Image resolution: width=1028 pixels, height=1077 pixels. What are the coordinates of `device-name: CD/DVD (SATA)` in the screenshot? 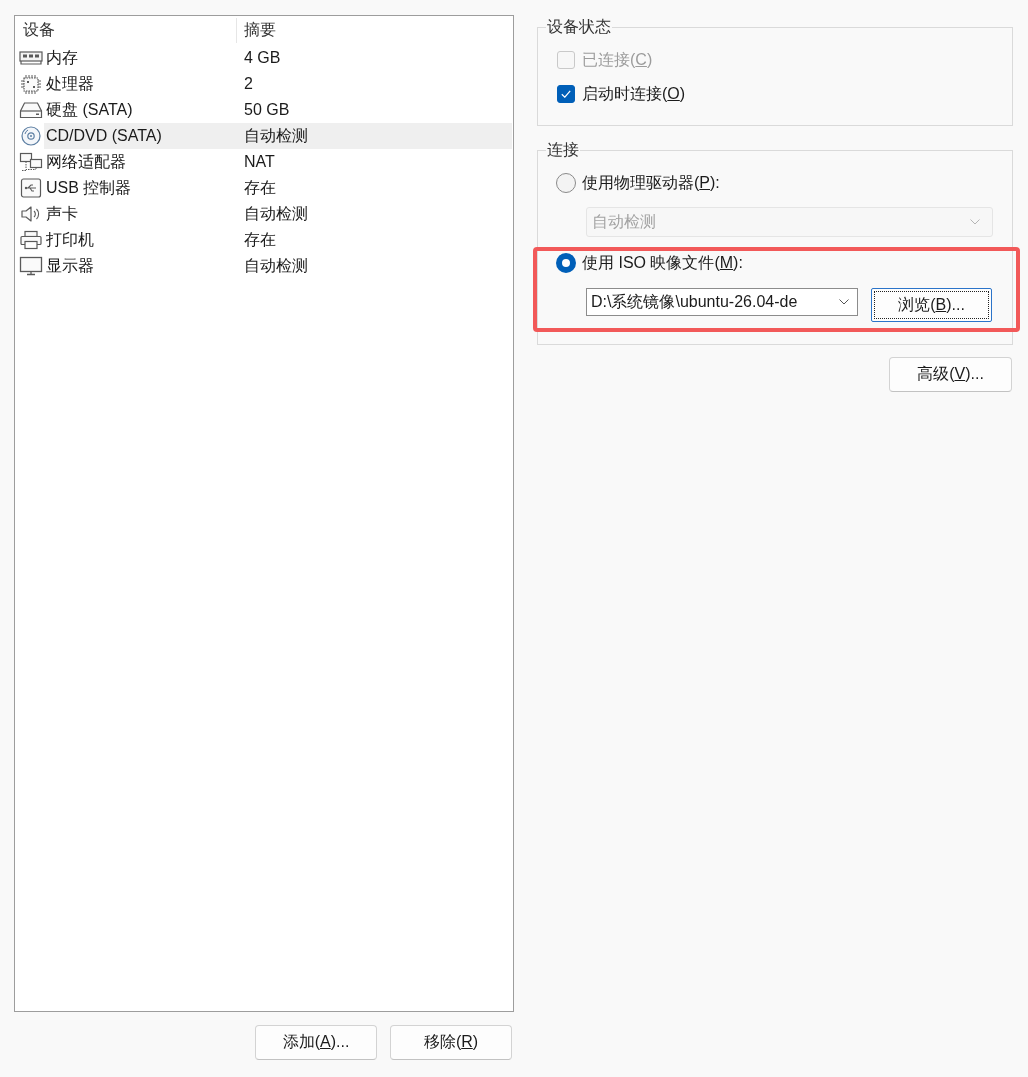 It's located at (104, 136).